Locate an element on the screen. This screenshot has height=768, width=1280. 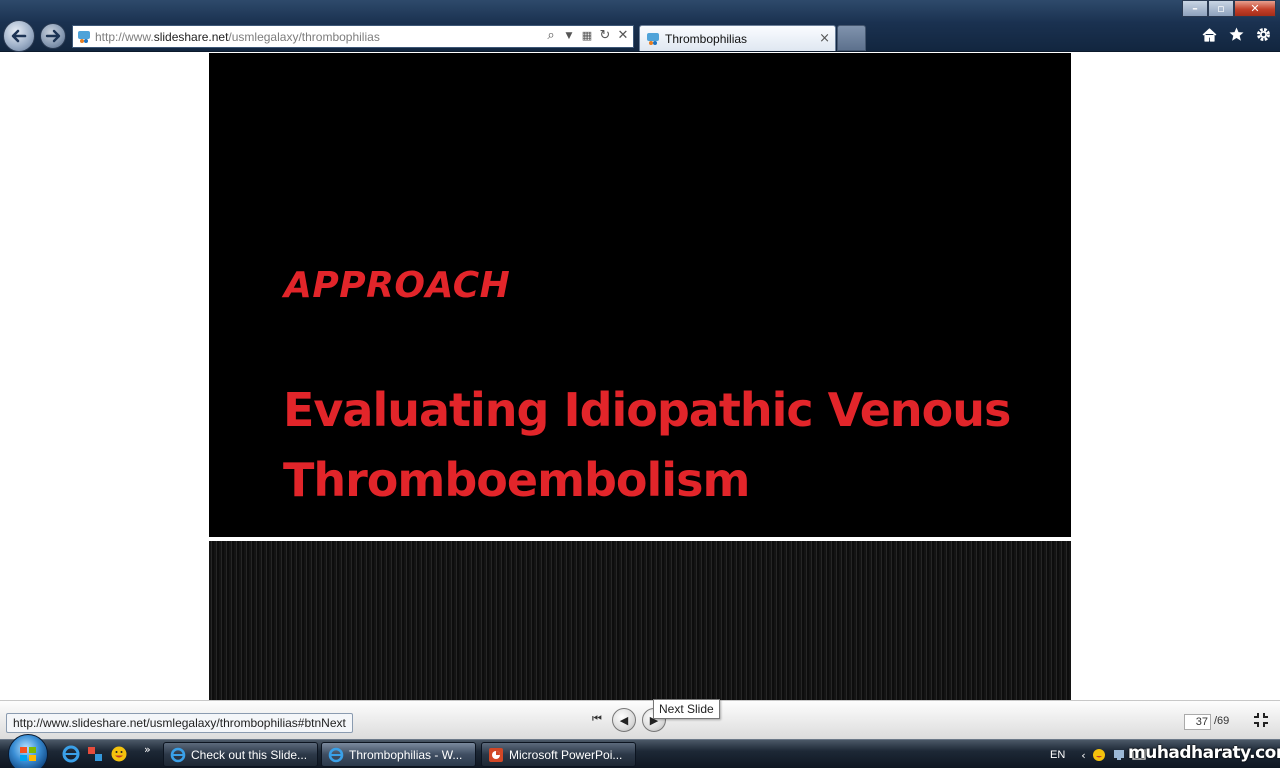
close-button: ✕ is located at coordinates (1255, 8).